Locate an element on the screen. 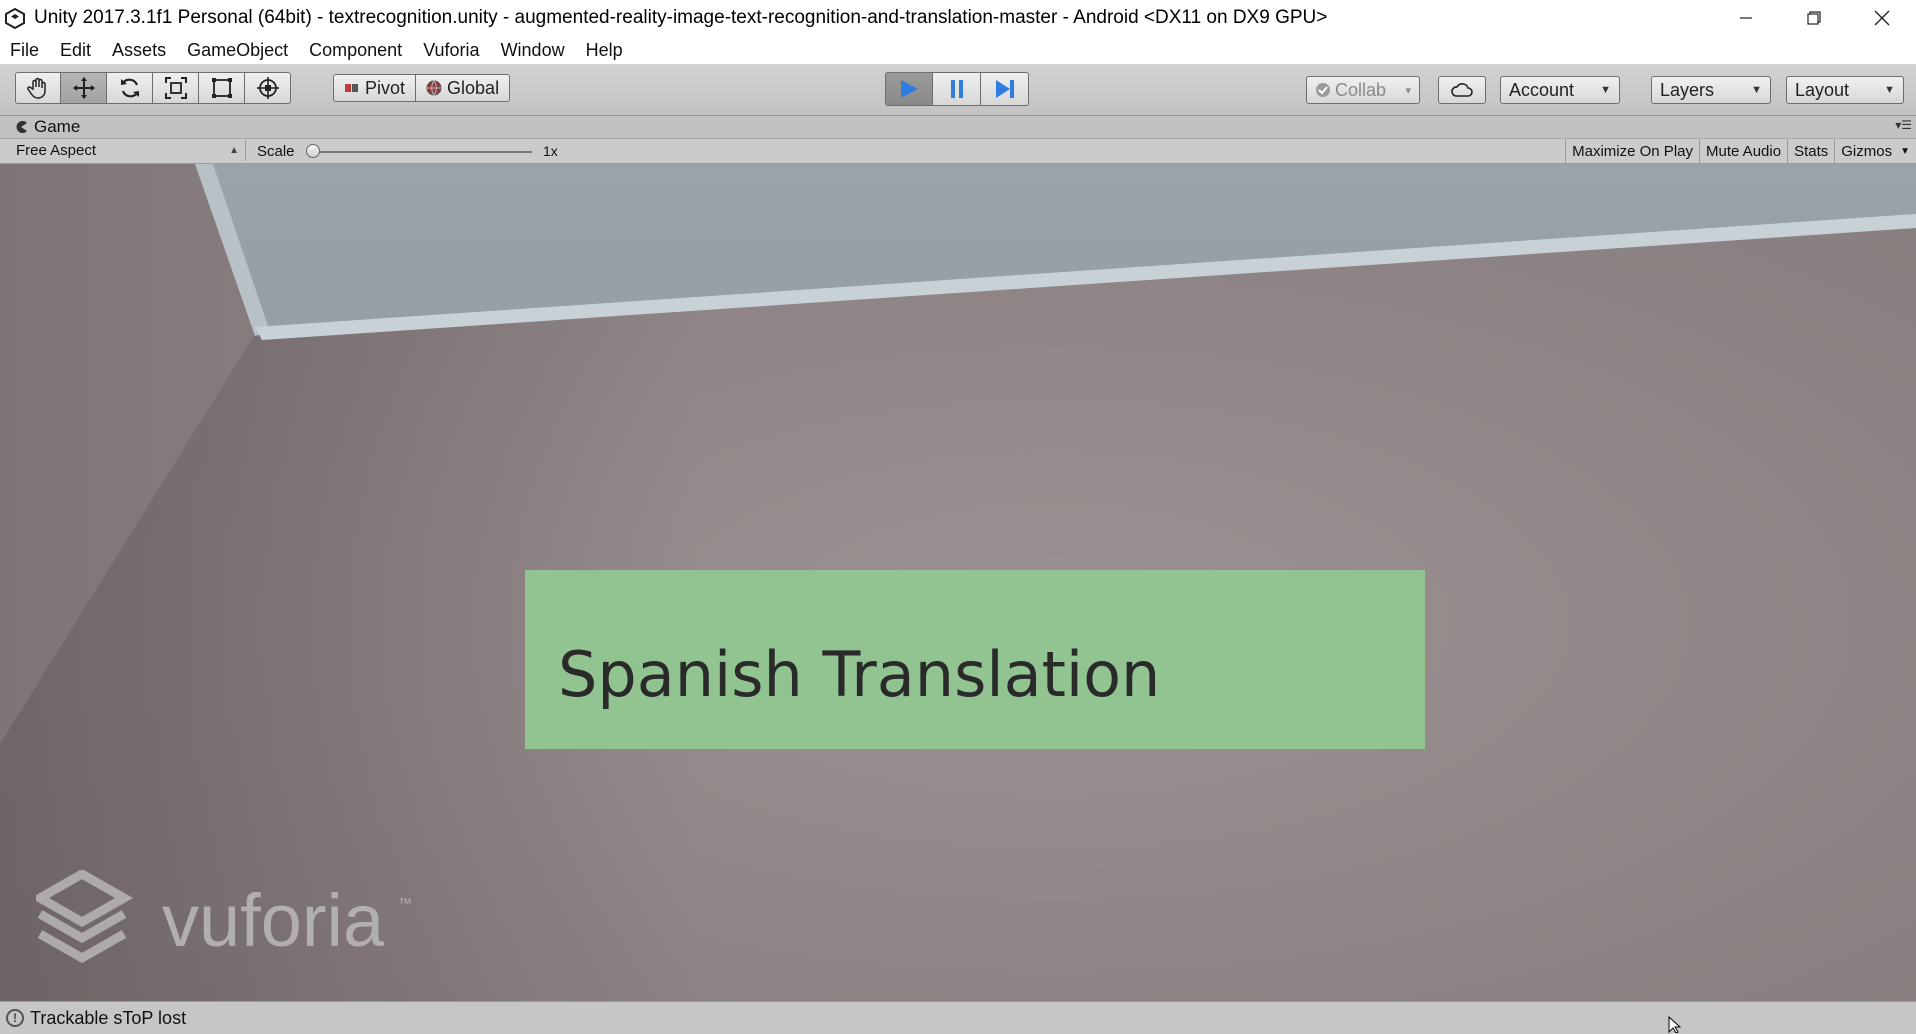  rect-icon is located at coordinates (221, 88).